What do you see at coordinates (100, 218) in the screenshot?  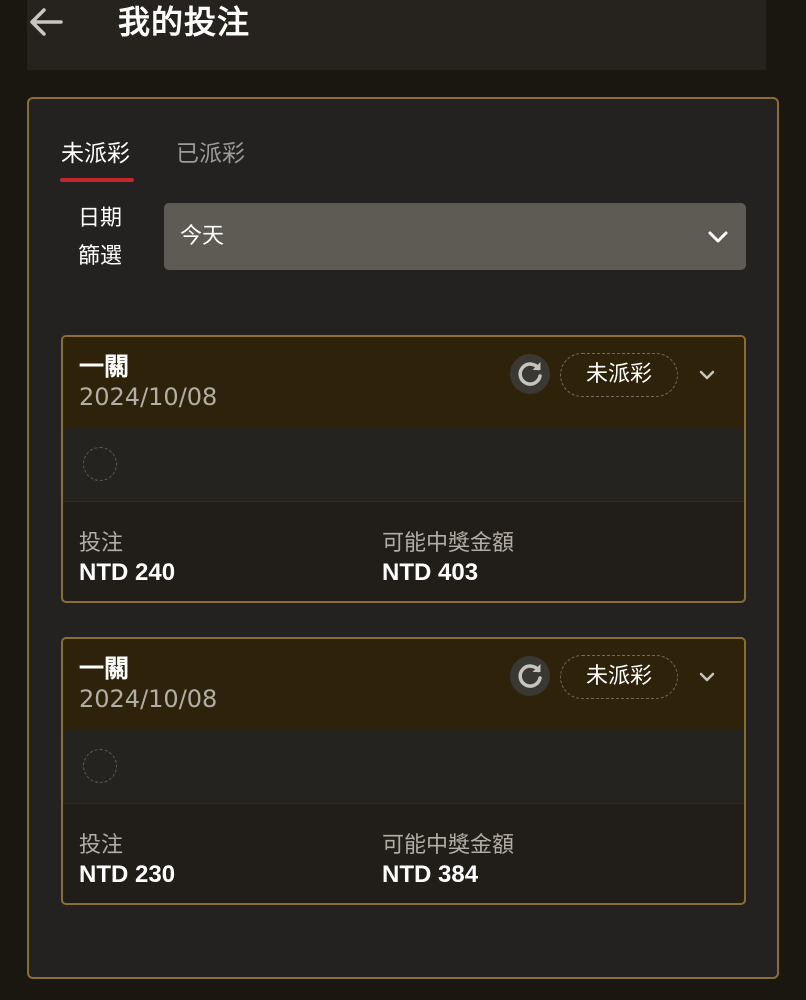 I see `date-filter-label: 日期` at bounding box center [100, 218].